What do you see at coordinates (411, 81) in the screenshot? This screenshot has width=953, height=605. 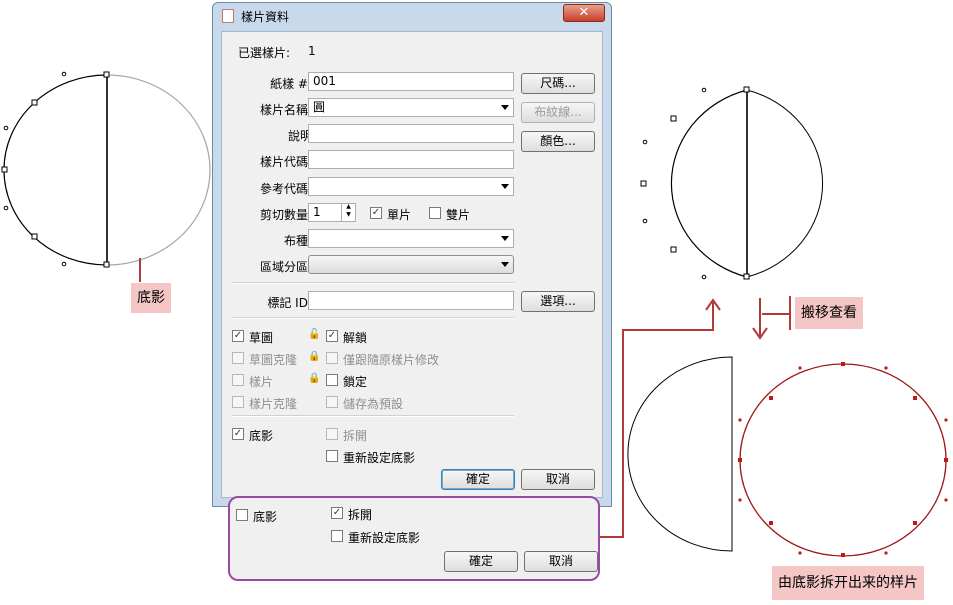 I see `paper-field: 001` at bounding box center [411, 81].